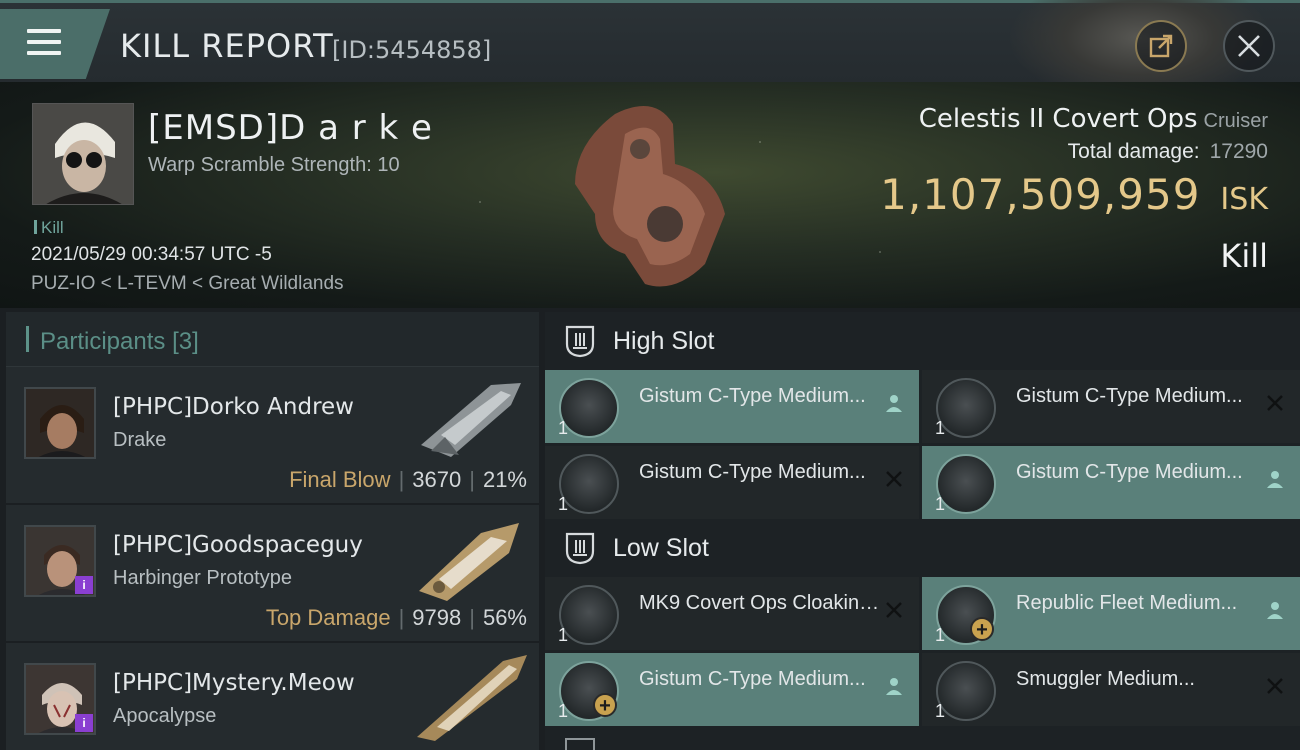  What do you see at coordinates (408, 479) in the screenshot?
I see `participant-stats: Final Blow | 3670 | 21%` at bounding box center [408, 479].